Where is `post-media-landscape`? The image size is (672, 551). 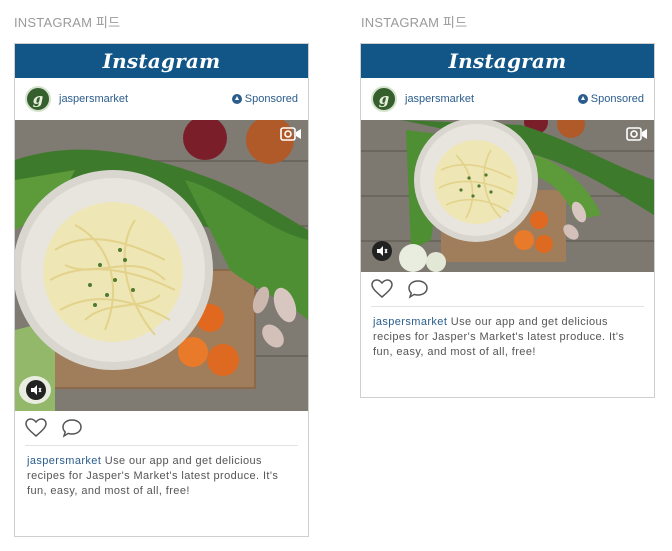
post-media-landscape is located at coordinates (507, 196).